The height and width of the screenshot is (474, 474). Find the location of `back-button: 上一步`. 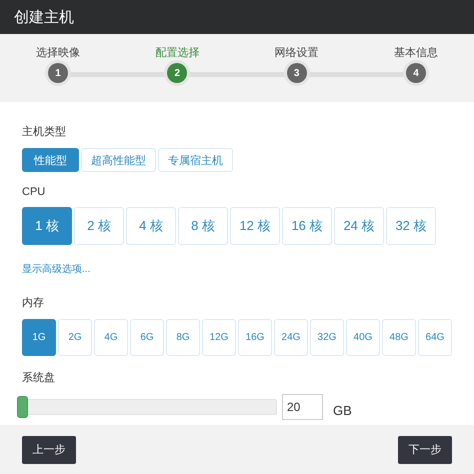

back-button: 上一步 is located at coordinates (49, 450).